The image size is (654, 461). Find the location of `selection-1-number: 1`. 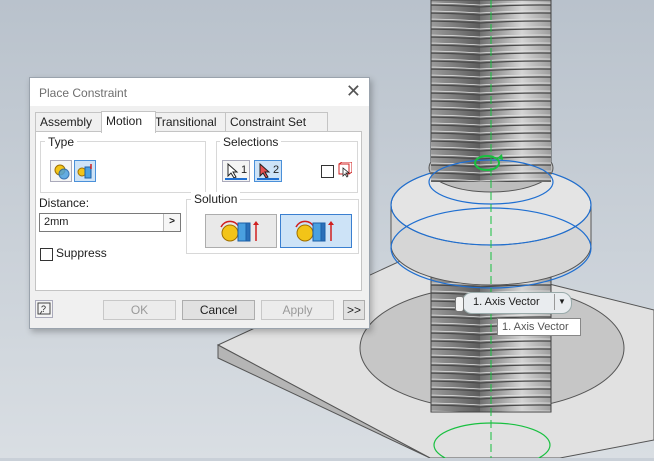

selection-1-number: 1 is located at coordinates (244, 170).